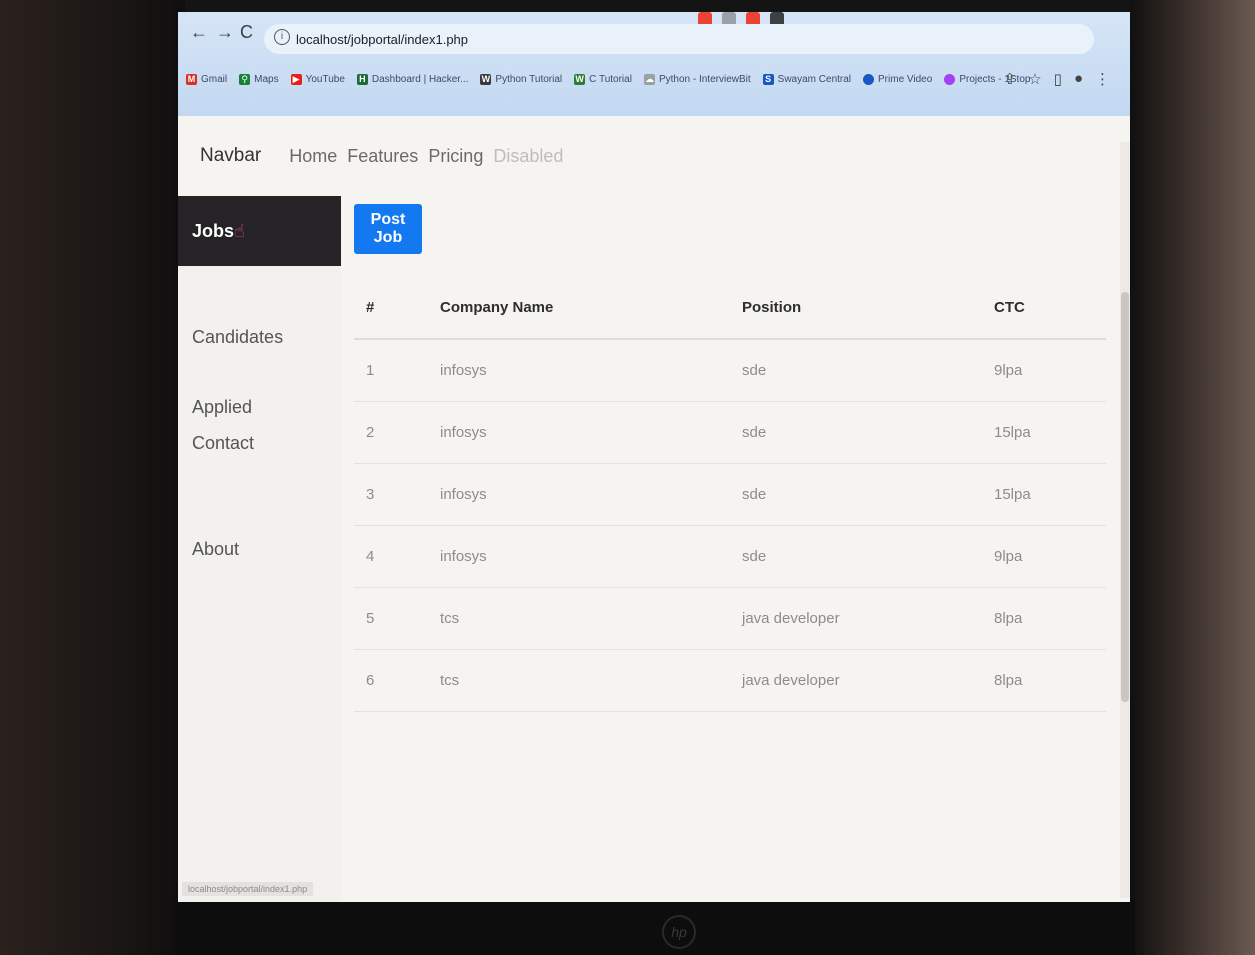 This screenshot has width=1255, height=955. What do you see at coordinates (199, 32) in the screenshot?
I see `arrow-left-icon: ←` at bounding box center [199, 32].